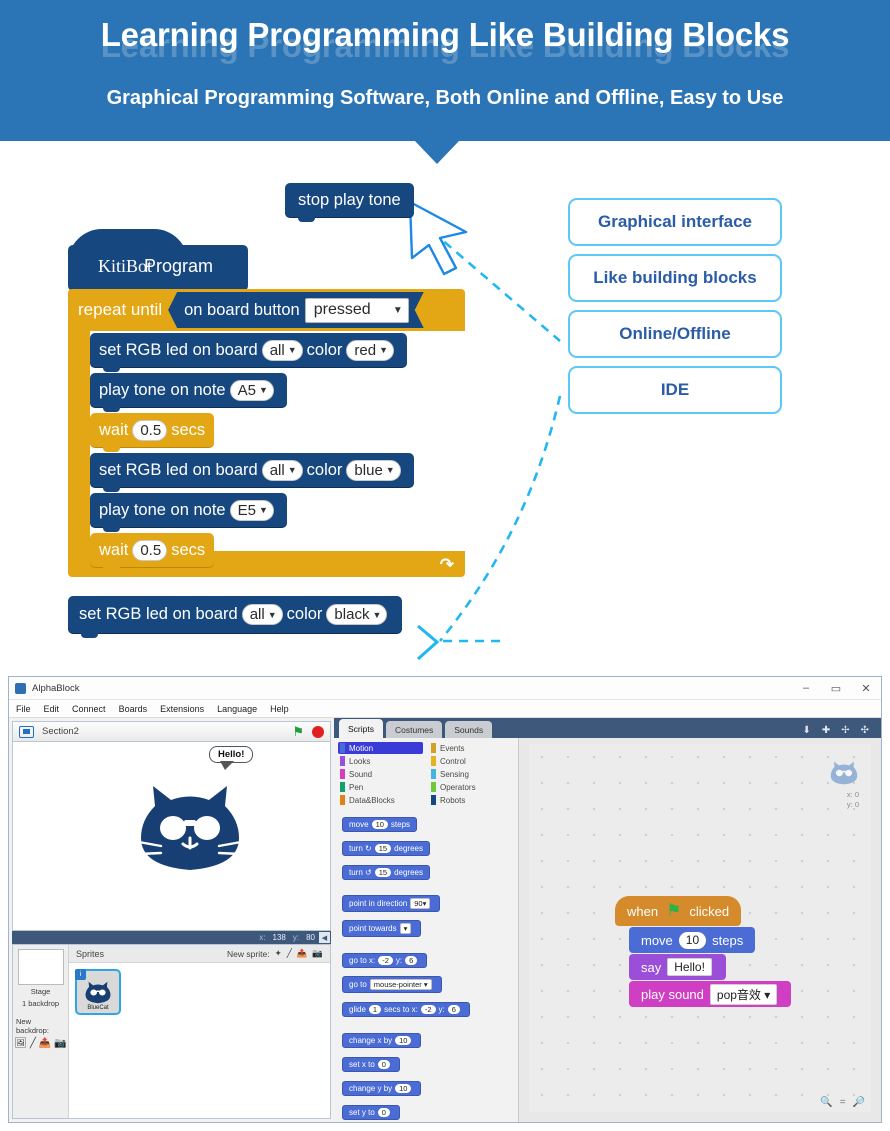  Describe the element at coordinates (371, 1064) in the screenshot. I see `palette-block: set x to 0` at that location.